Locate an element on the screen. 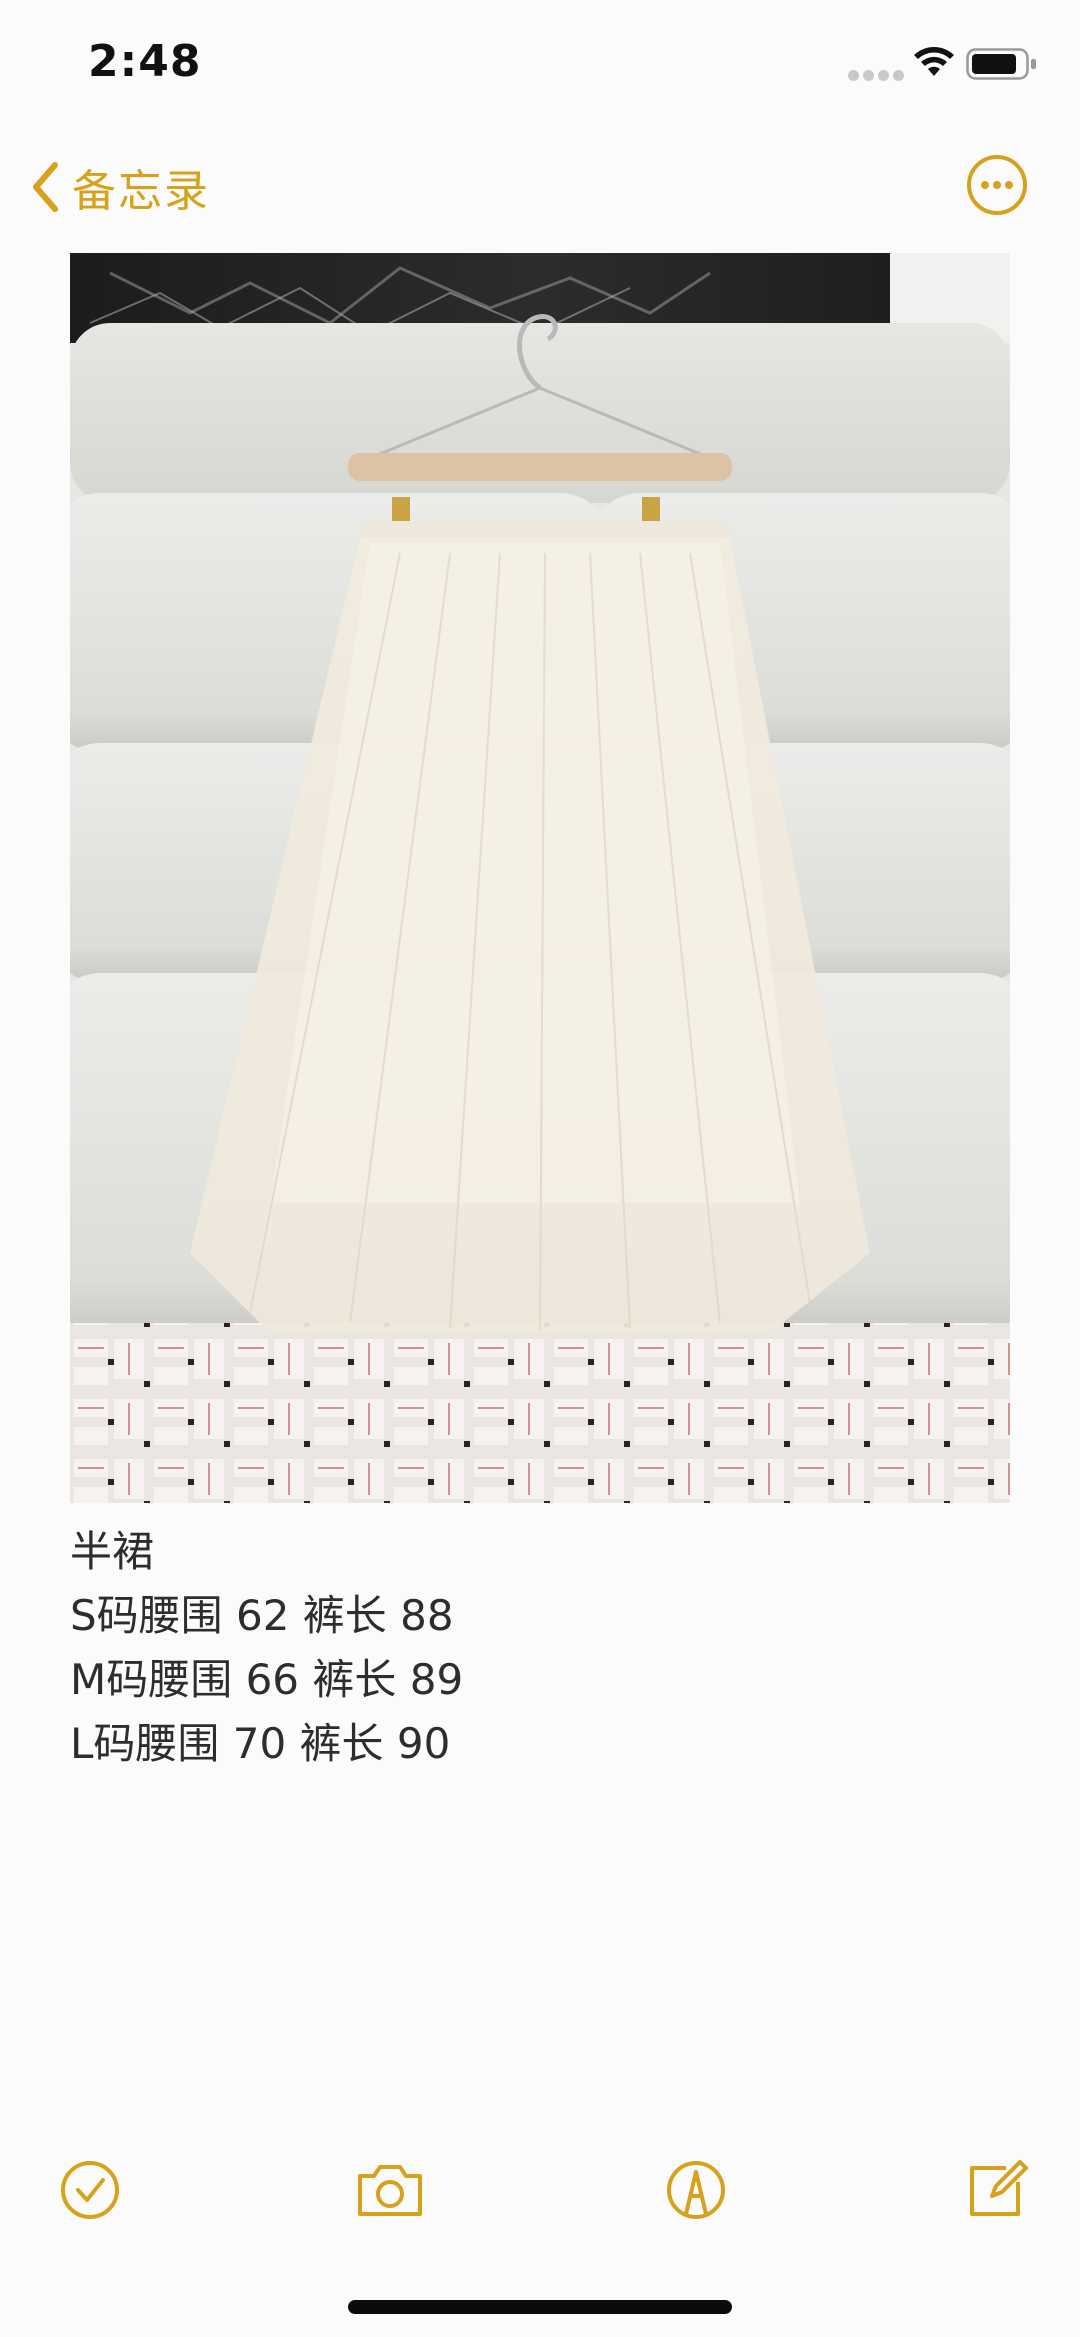 This screenshot has height=2337, width=1080. back-button: 备忘录 is located at coordinates (120, 187).